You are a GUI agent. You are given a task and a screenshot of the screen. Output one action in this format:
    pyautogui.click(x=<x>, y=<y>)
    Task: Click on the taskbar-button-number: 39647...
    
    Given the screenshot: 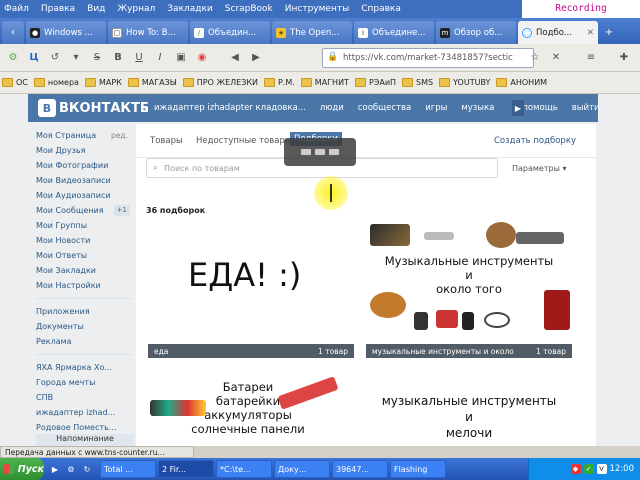 What is the action you would take?
    pyautogui.click(x=360, y=469)
    